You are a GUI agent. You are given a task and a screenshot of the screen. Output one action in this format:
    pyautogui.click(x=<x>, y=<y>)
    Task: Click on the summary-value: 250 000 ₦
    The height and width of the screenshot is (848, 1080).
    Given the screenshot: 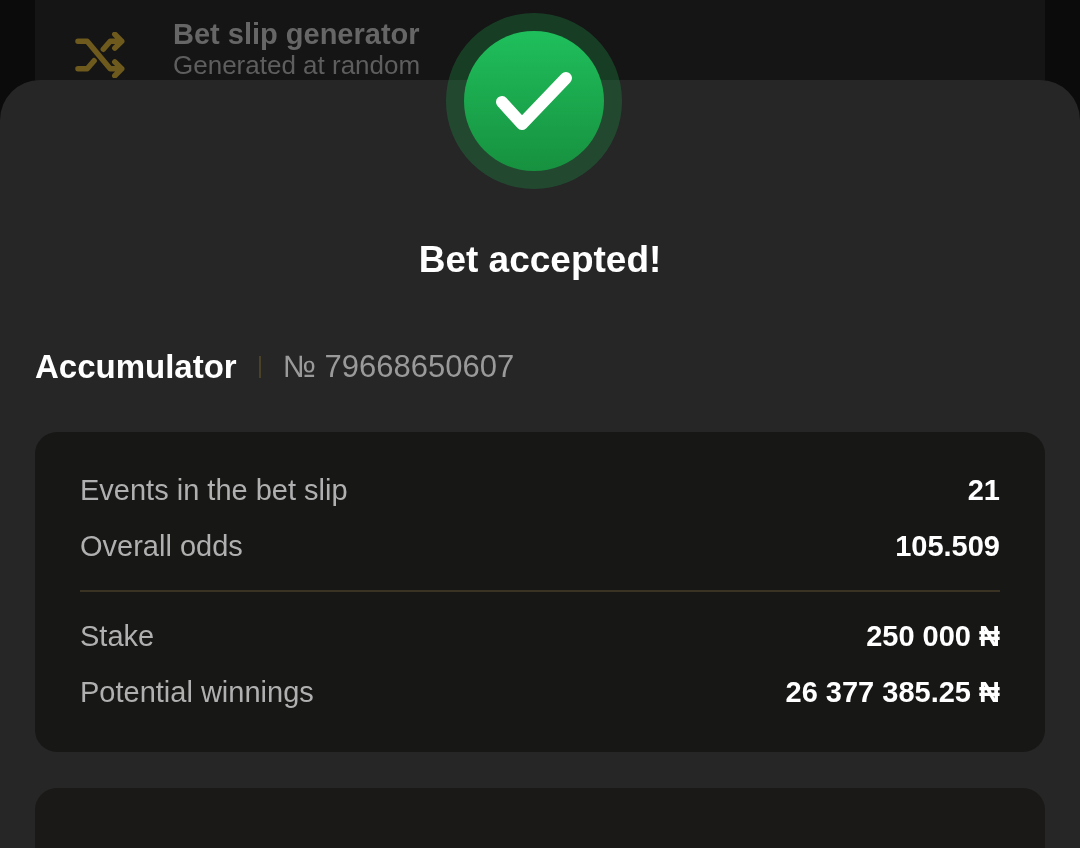 What is the action you would take?
    pyautogui.click(x=933, y=636)
    